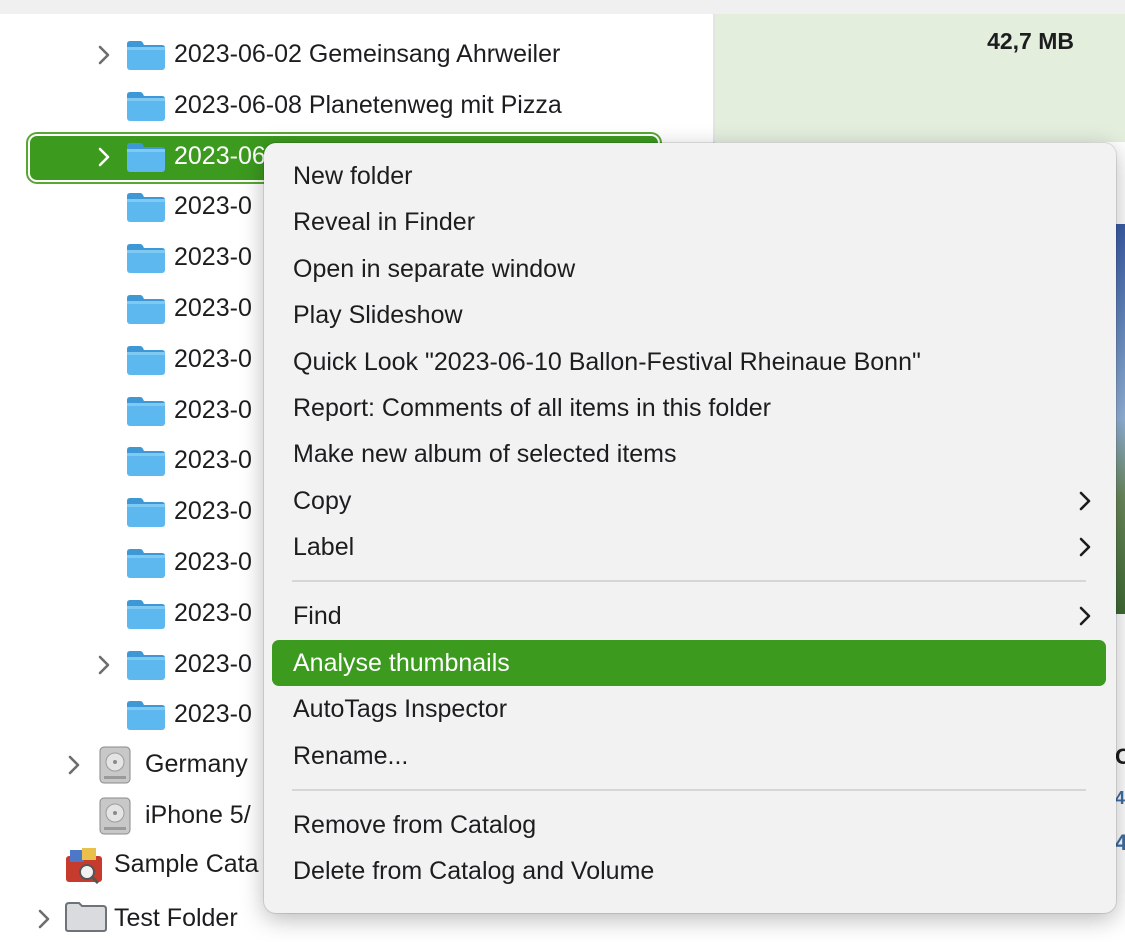  Describe the element at coordinates (920, 78) in the screenshot. I see `size-panel: 42,7 MB` at that location.